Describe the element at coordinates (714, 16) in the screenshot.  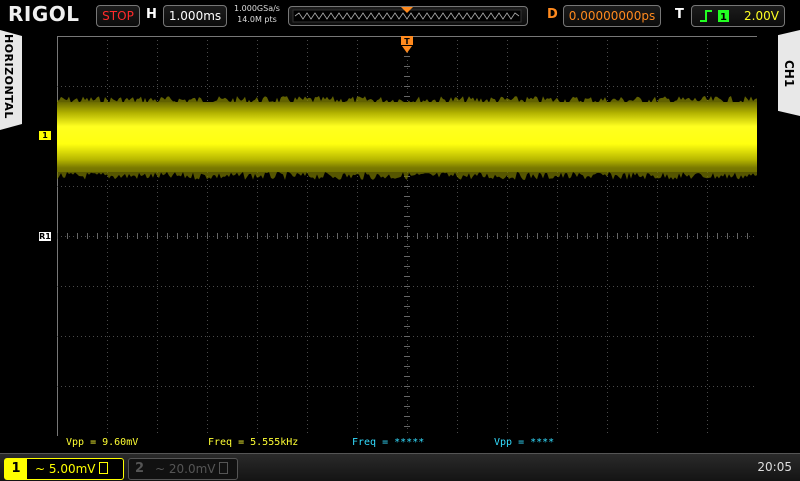
I see `rising-edge-icon: 1` at that location.